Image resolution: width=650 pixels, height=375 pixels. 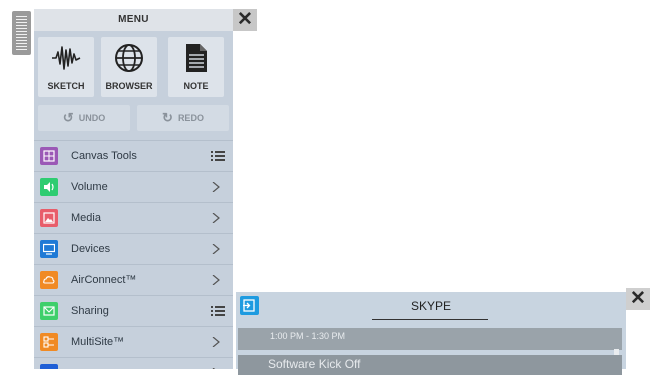 I want to click on menu-item-label: Sharing, so click(x=90, y=311).